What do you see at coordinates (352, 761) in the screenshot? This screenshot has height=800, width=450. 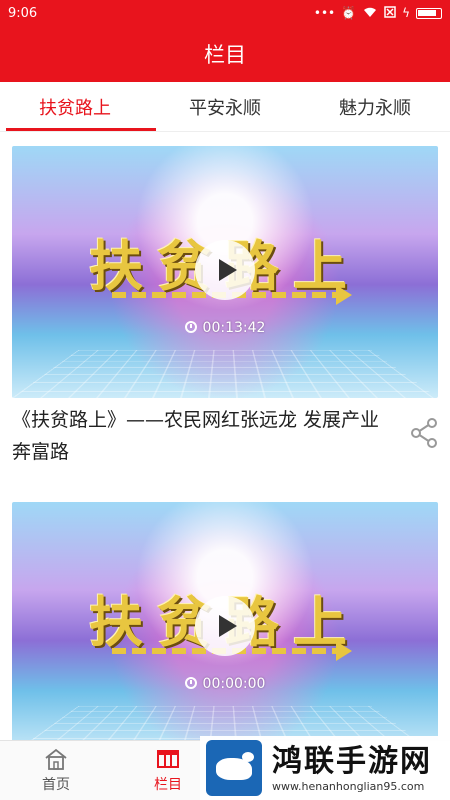 I see `watermark-title: 鸿联手游网` at bounding box center [352, 761].